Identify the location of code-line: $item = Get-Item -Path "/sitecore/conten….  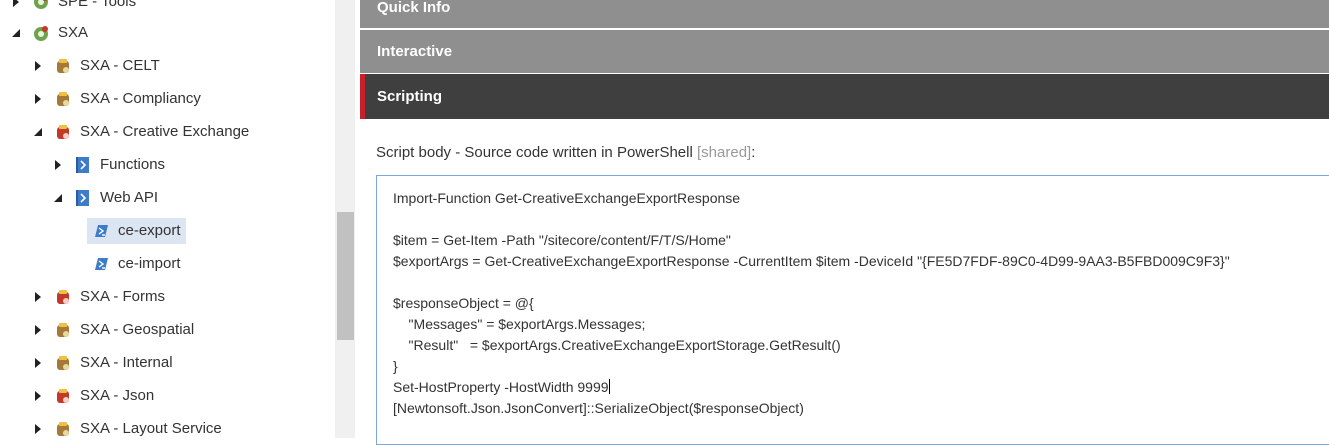
(562, 240).